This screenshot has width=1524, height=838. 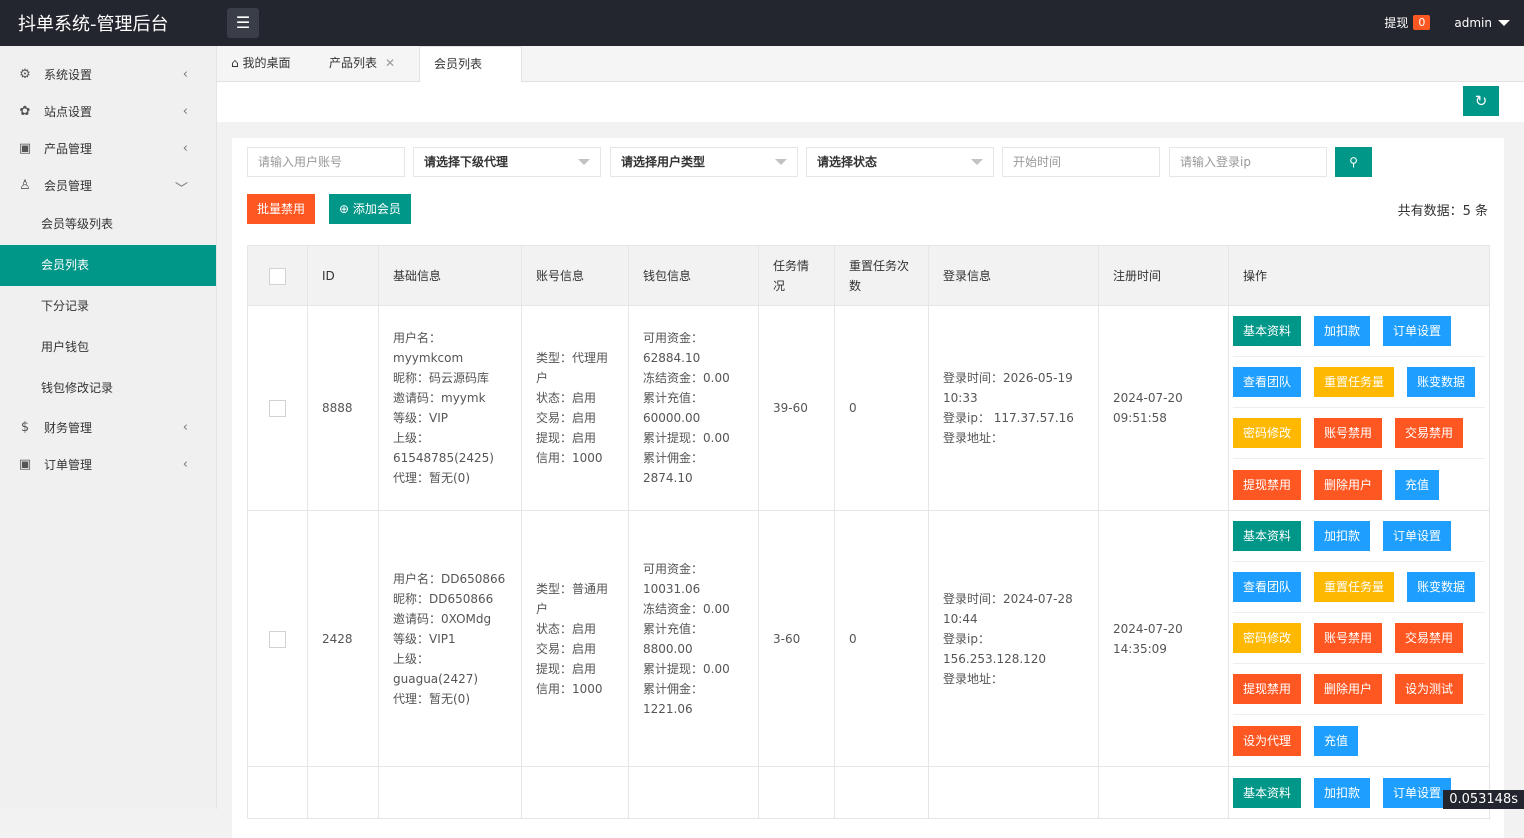 What do you see at coordinates (326, 162) in the screenshot?
I see `account-input: 请输入用户账号` at bounding box center [326, 162].